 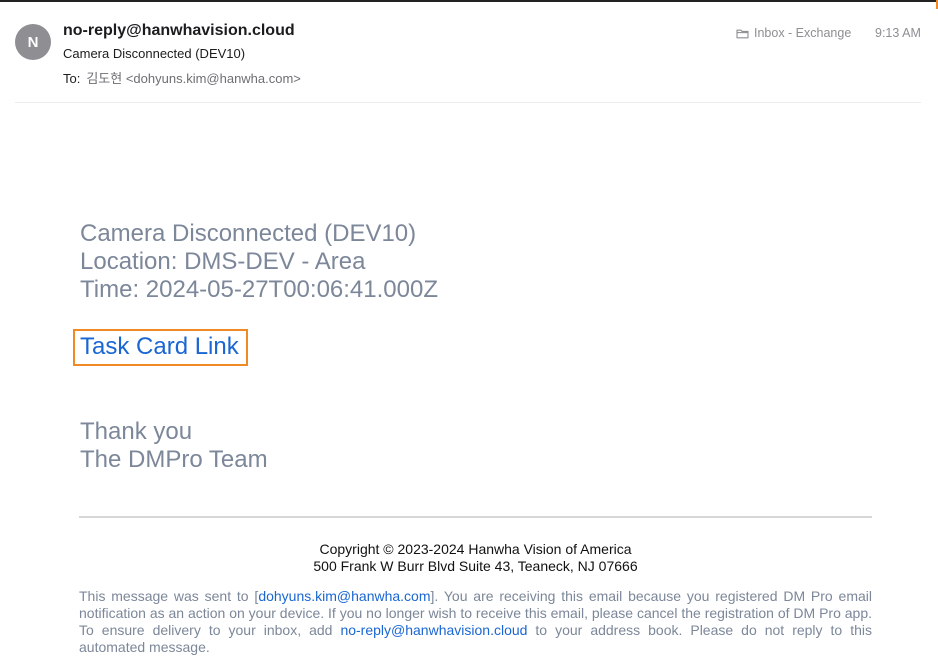 What do you see at coordinates (136, 431) in the screenshot?
I see `closing-thanks: Thank you` at bounding box center [136, 431].